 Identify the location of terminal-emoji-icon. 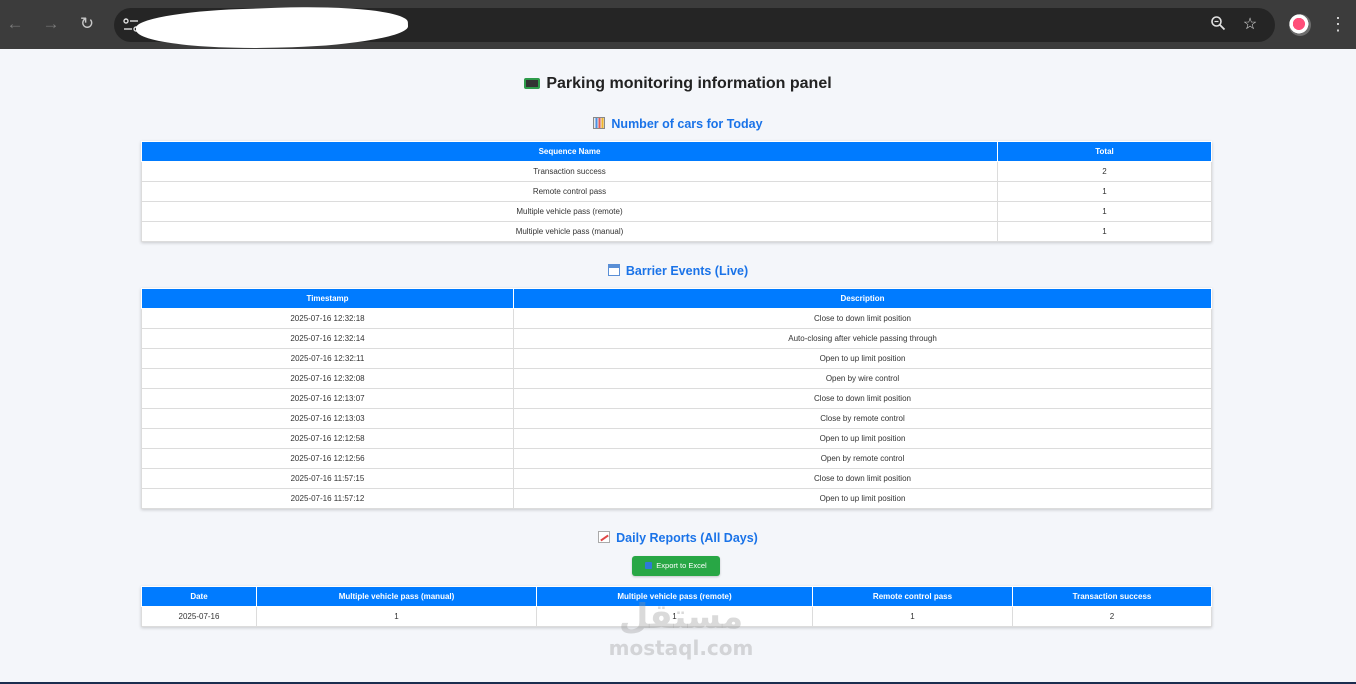
(532, 83).